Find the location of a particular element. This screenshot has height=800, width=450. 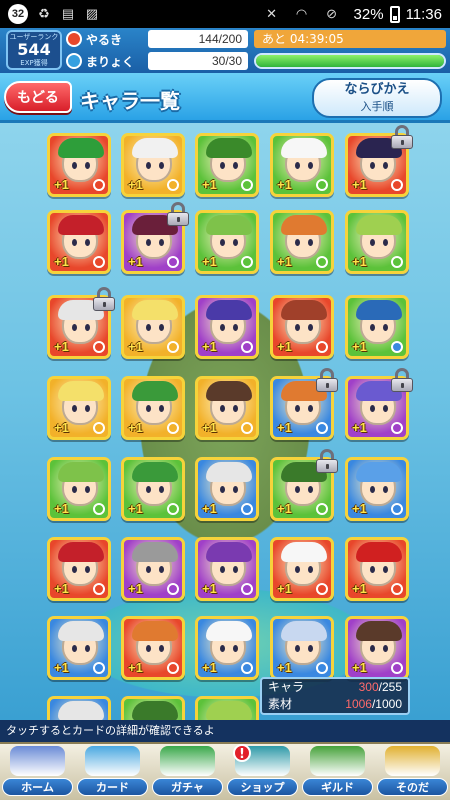

nav-item: カード is located at coordinates (112, 772).